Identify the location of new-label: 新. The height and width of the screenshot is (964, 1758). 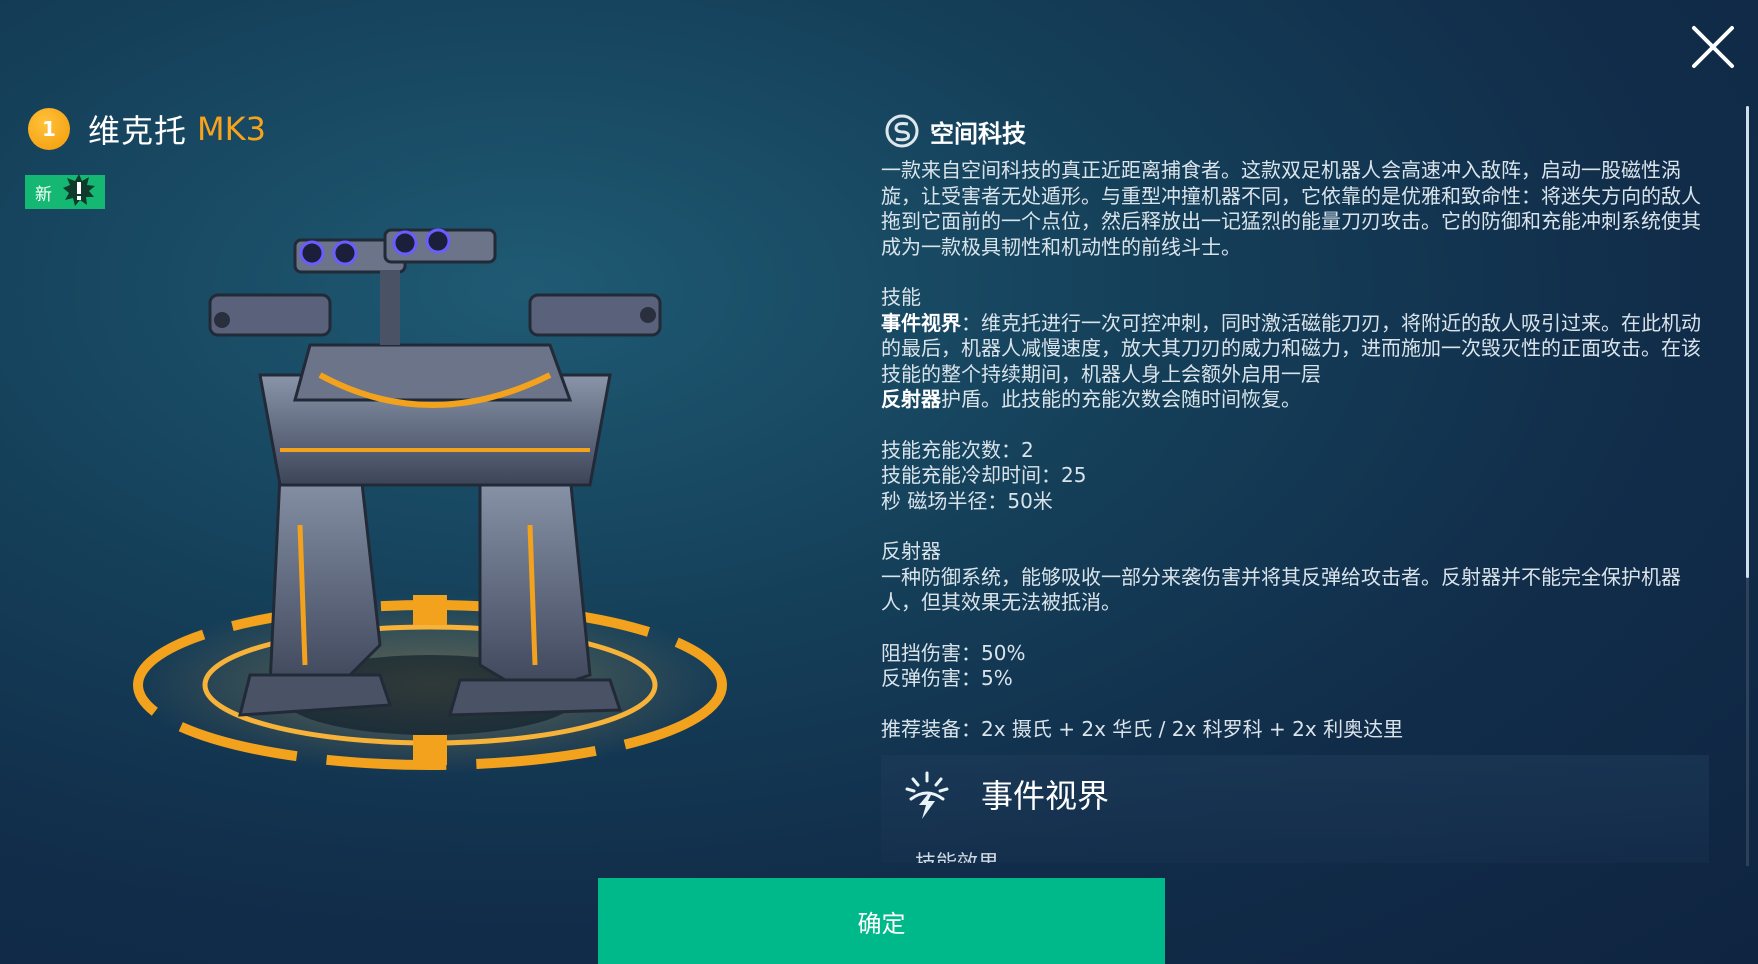
(43, 194).